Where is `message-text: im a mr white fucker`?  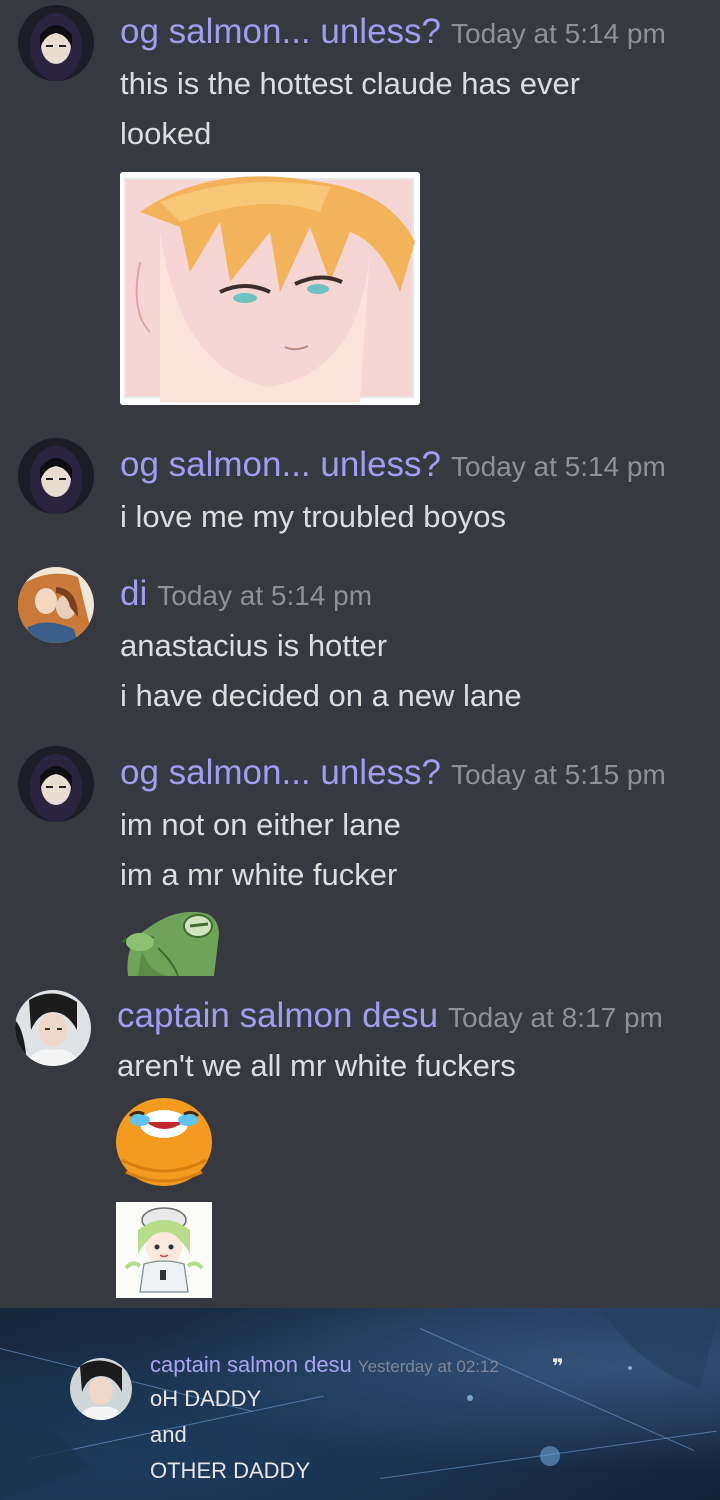
message-text: im a mr white fucker is located at coordinates (259, 874).